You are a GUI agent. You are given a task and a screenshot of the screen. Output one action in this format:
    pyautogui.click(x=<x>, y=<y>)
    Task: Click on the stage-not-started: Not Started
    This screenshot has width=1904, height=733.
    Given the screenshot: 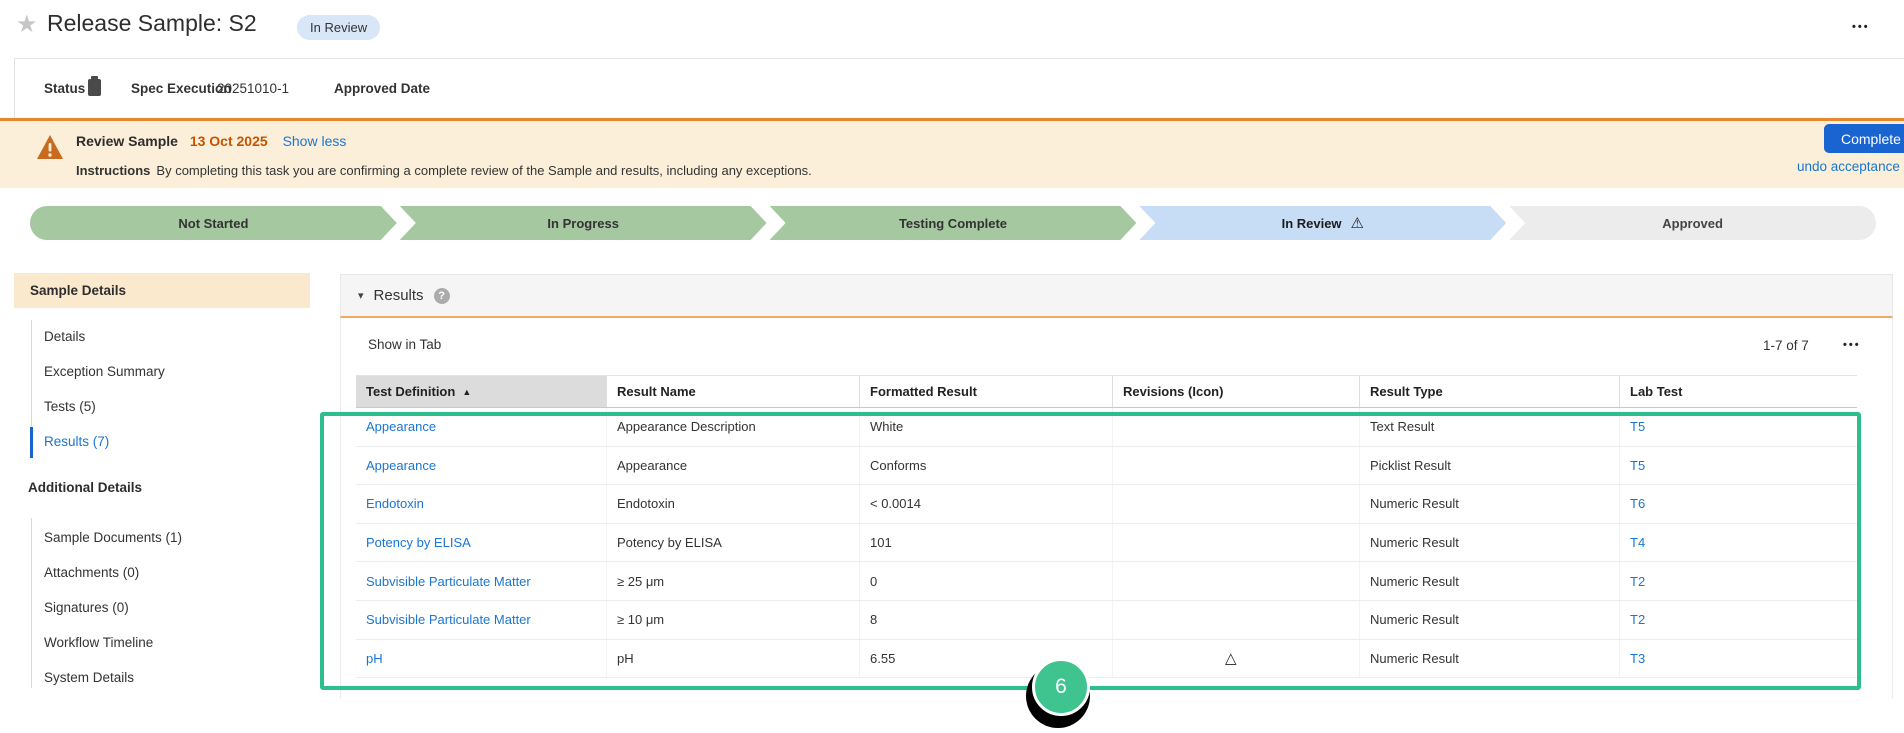 What is the action you would take?
    pyautogui.click(x=213, y=223)
    